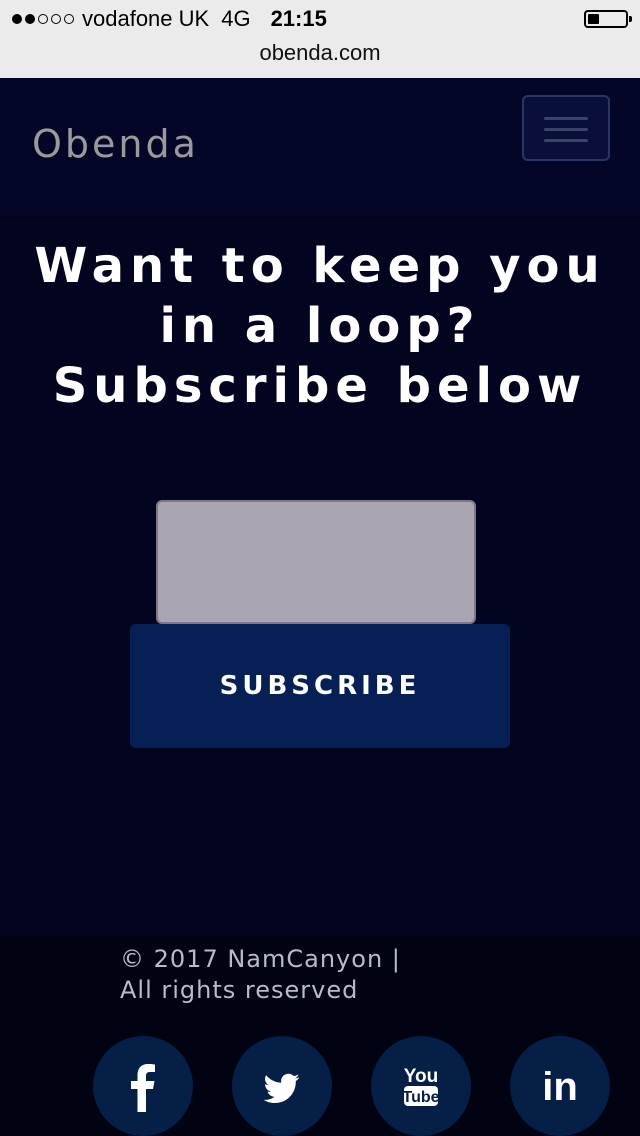  Describe the element at coordinates (421, 1076) in the screenshot. I see `youtube-text-top: You` at that location.